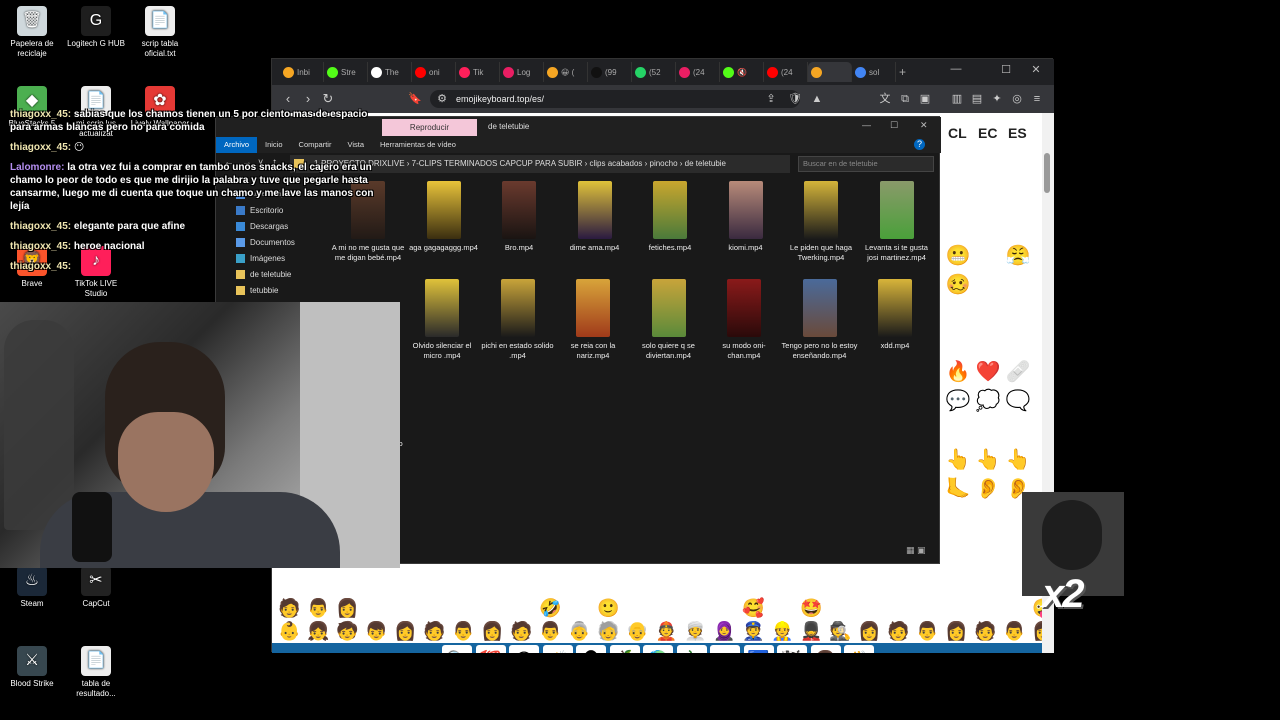 The height and width of the screenshot is (720, 1280). I want to click on emoji-cell: 😬, so click(958, 256).